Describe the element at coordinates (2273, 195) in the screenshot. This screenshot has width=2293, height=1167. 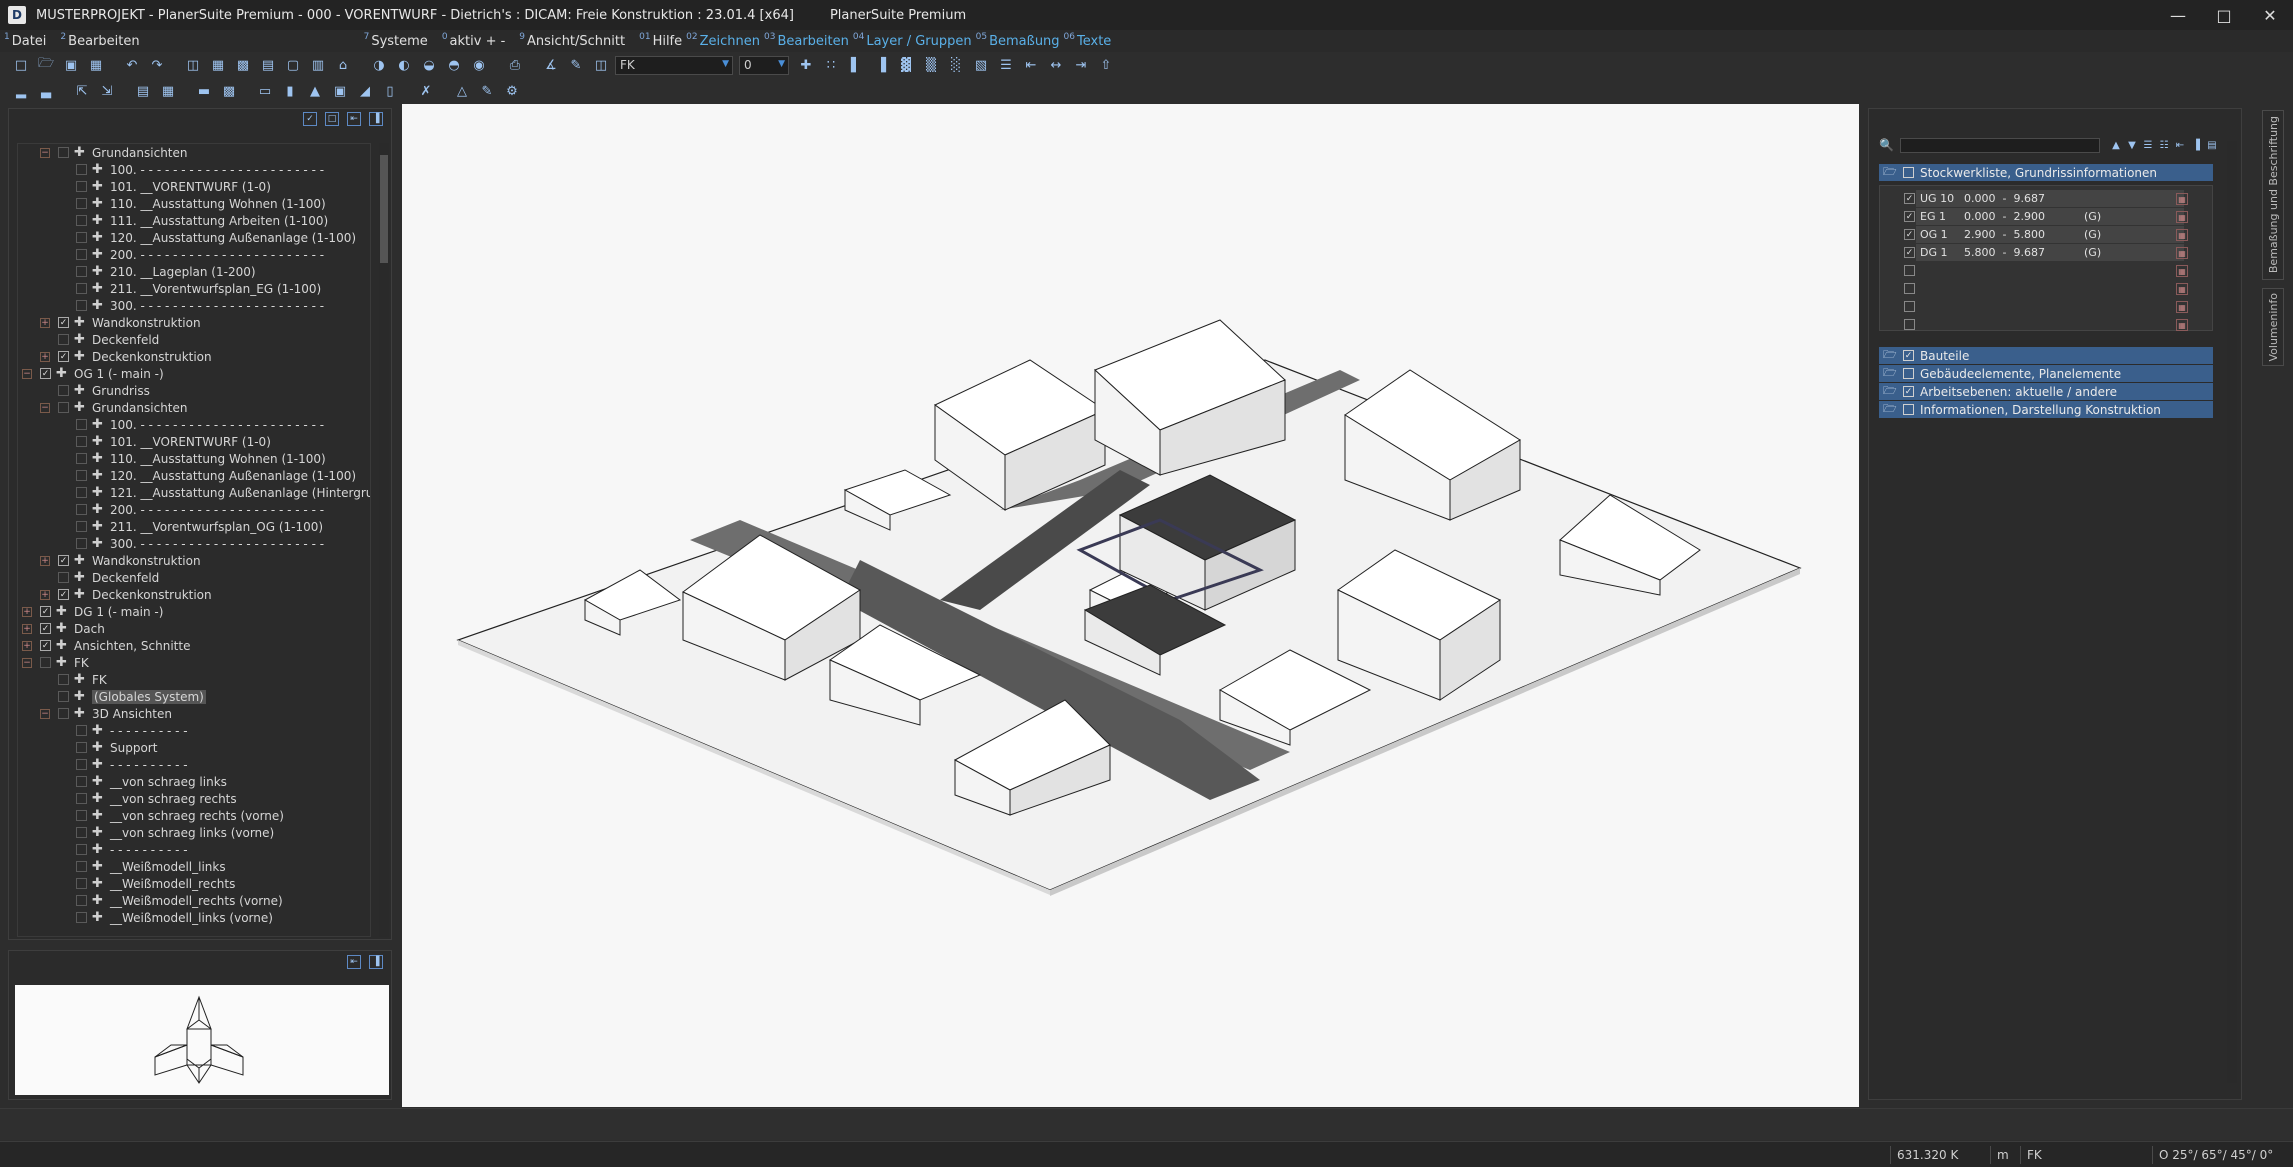
I see `tab-dimensioning: Bemaßung und Beschriftung` at that location.